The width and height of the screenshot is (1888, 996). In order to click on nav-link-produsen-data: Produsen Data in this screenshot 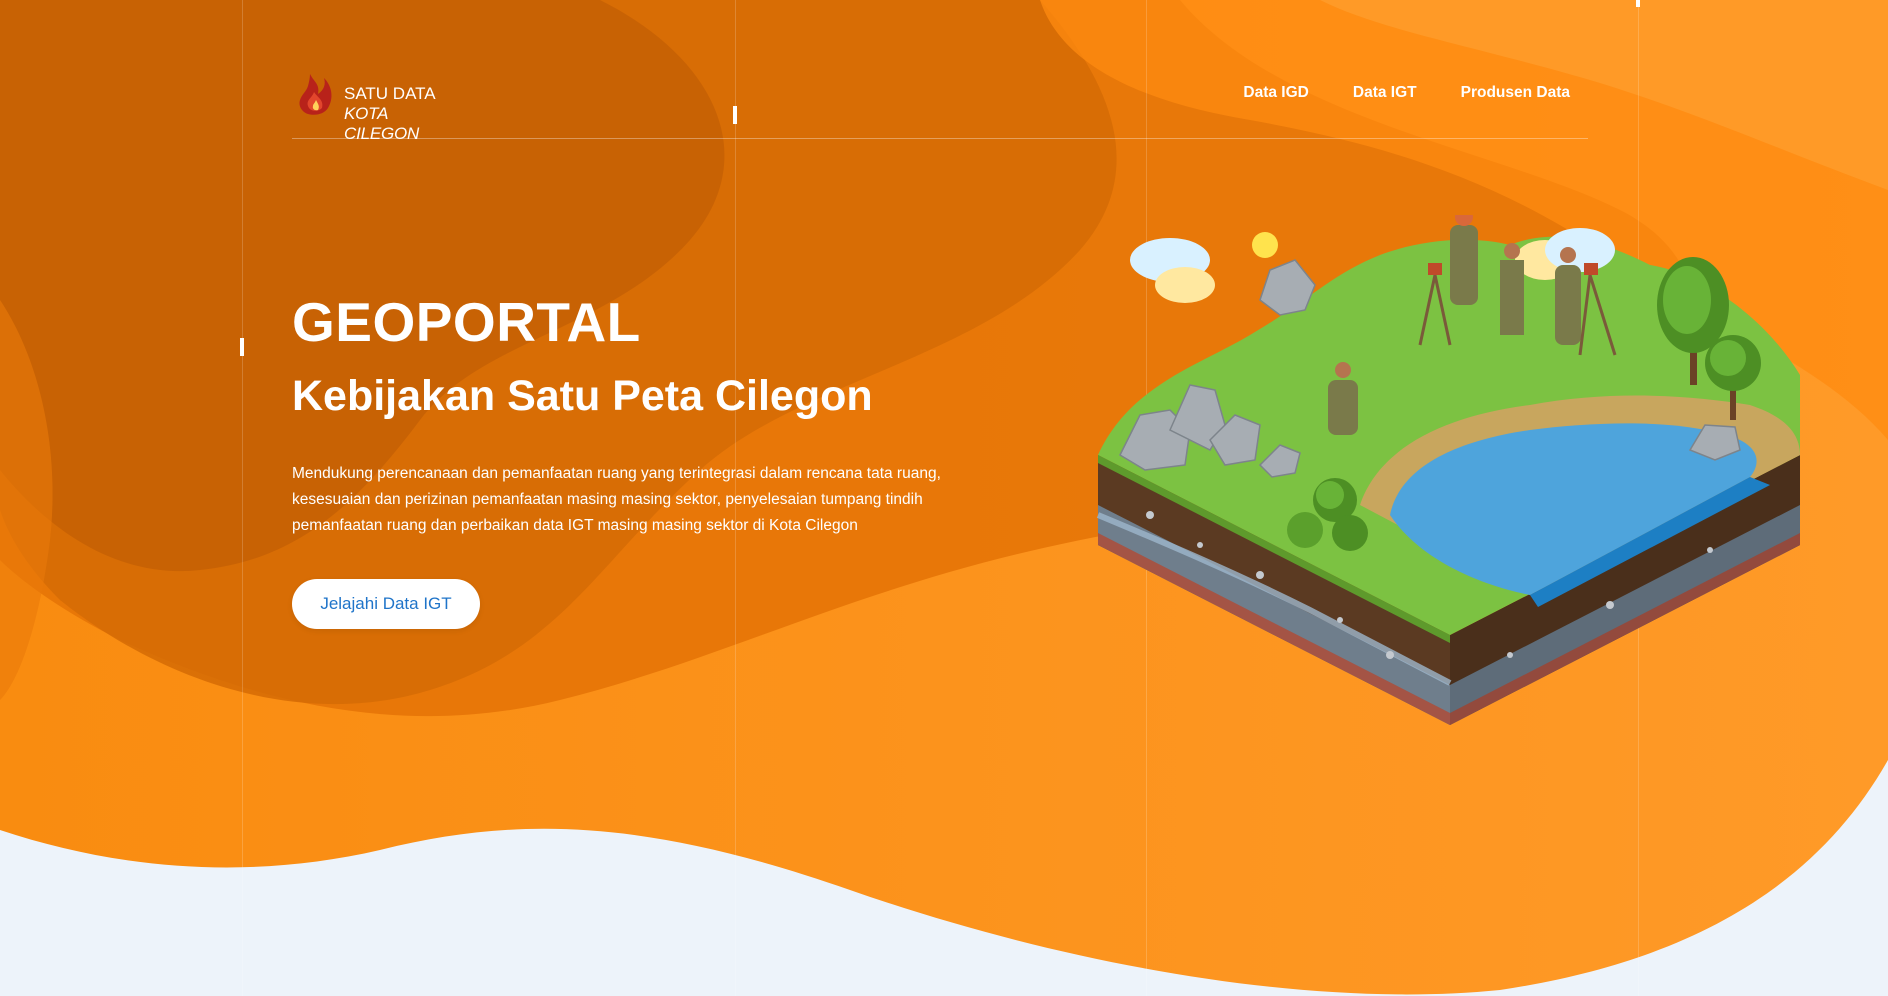, I will do `click(1515, 93)`.